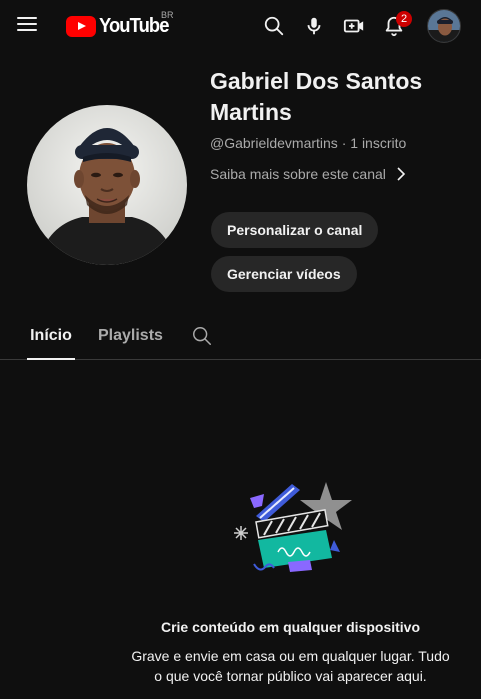 The width and height of the screenshot is (481, 699). I want to click on tab-search-icon, so click(203, 337).